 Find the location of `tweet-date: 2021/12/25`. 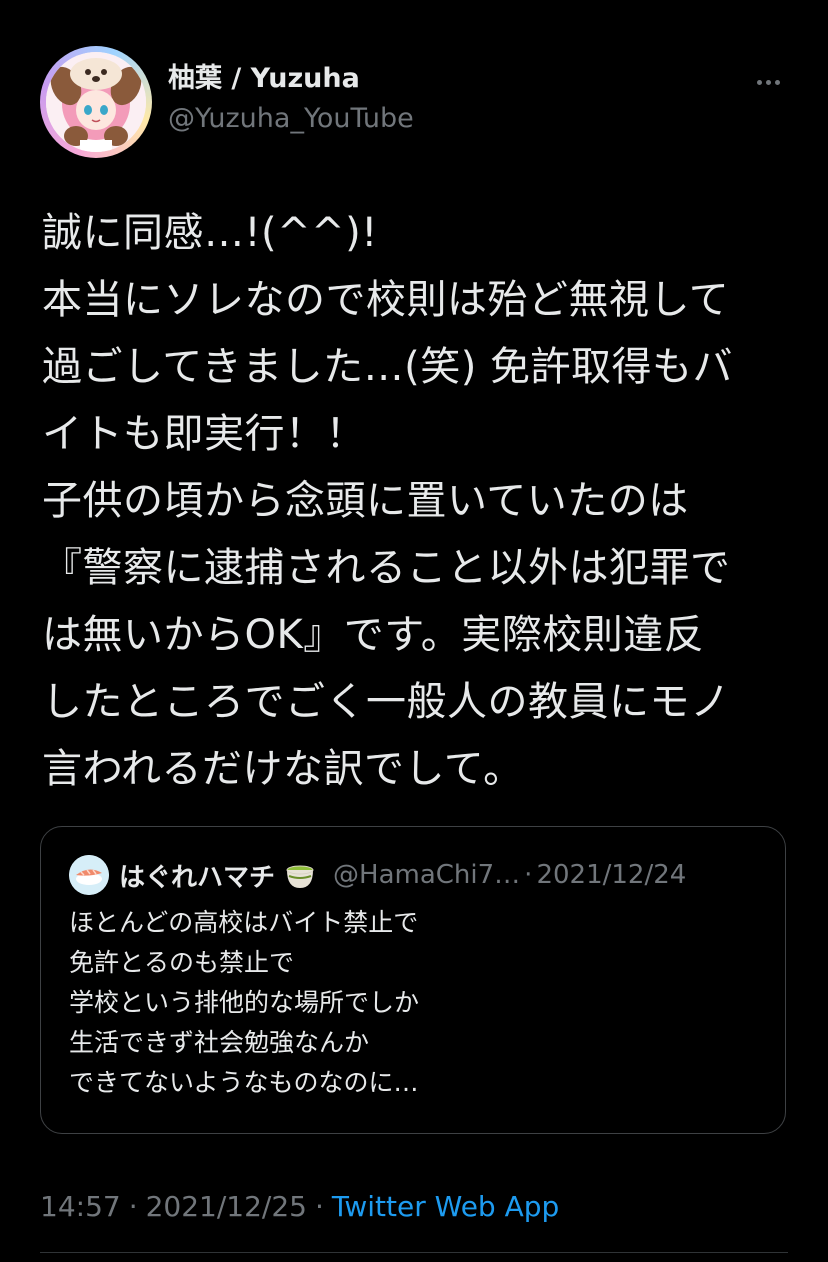

tweet-date: 2021/12/25 is located at coordinates (226, 1206).